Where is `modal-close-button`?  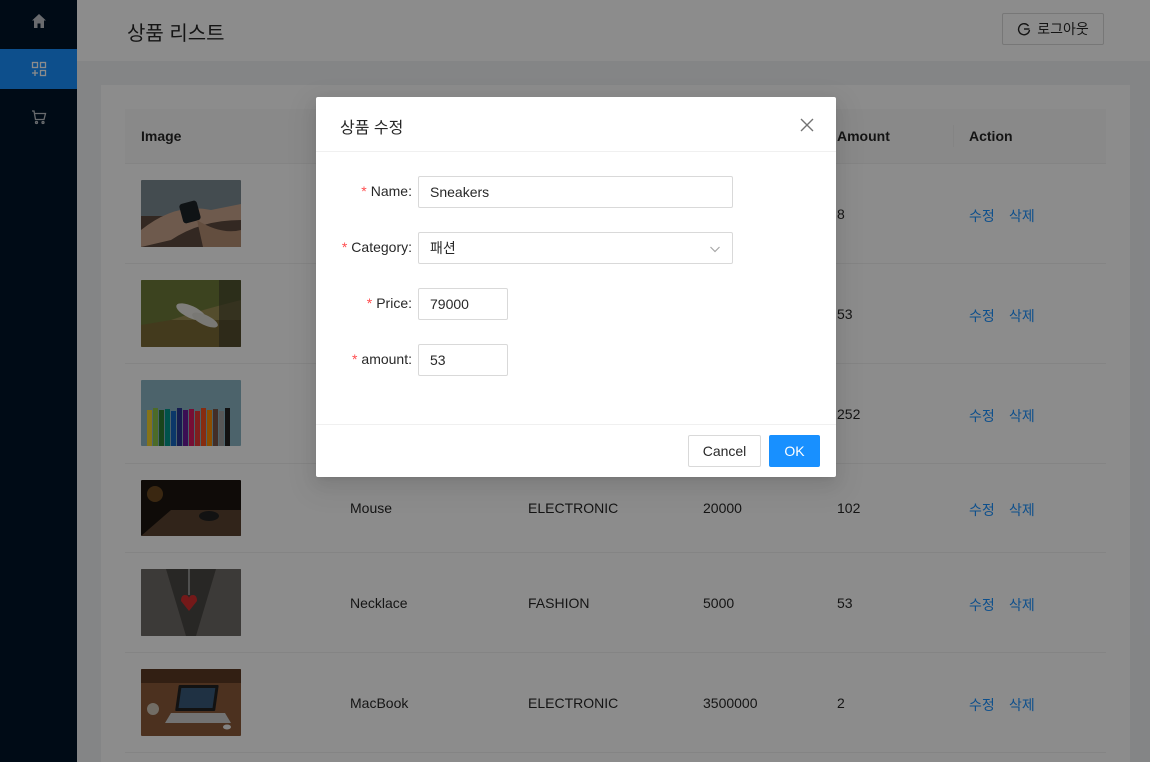
modal-close-button is located at coordinates (807, 125).